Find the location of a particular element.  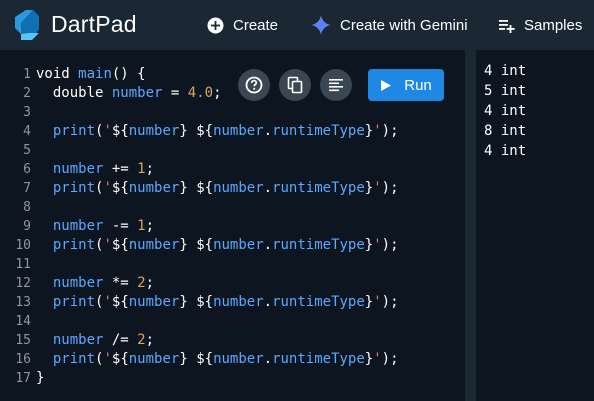

line-number: 4 is located at coordinates (27, 131).